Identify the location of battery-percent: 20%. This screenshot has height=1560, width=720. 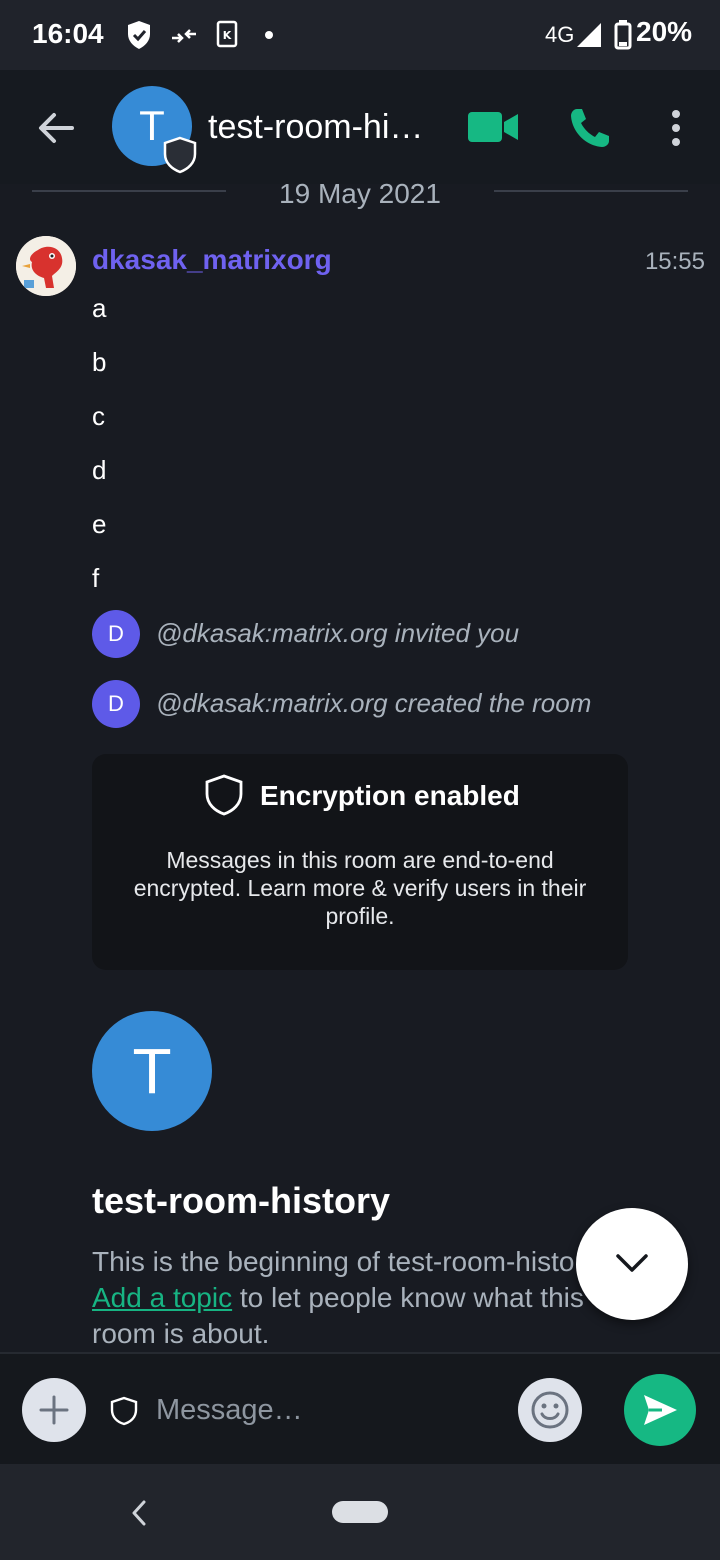
(664, 31).